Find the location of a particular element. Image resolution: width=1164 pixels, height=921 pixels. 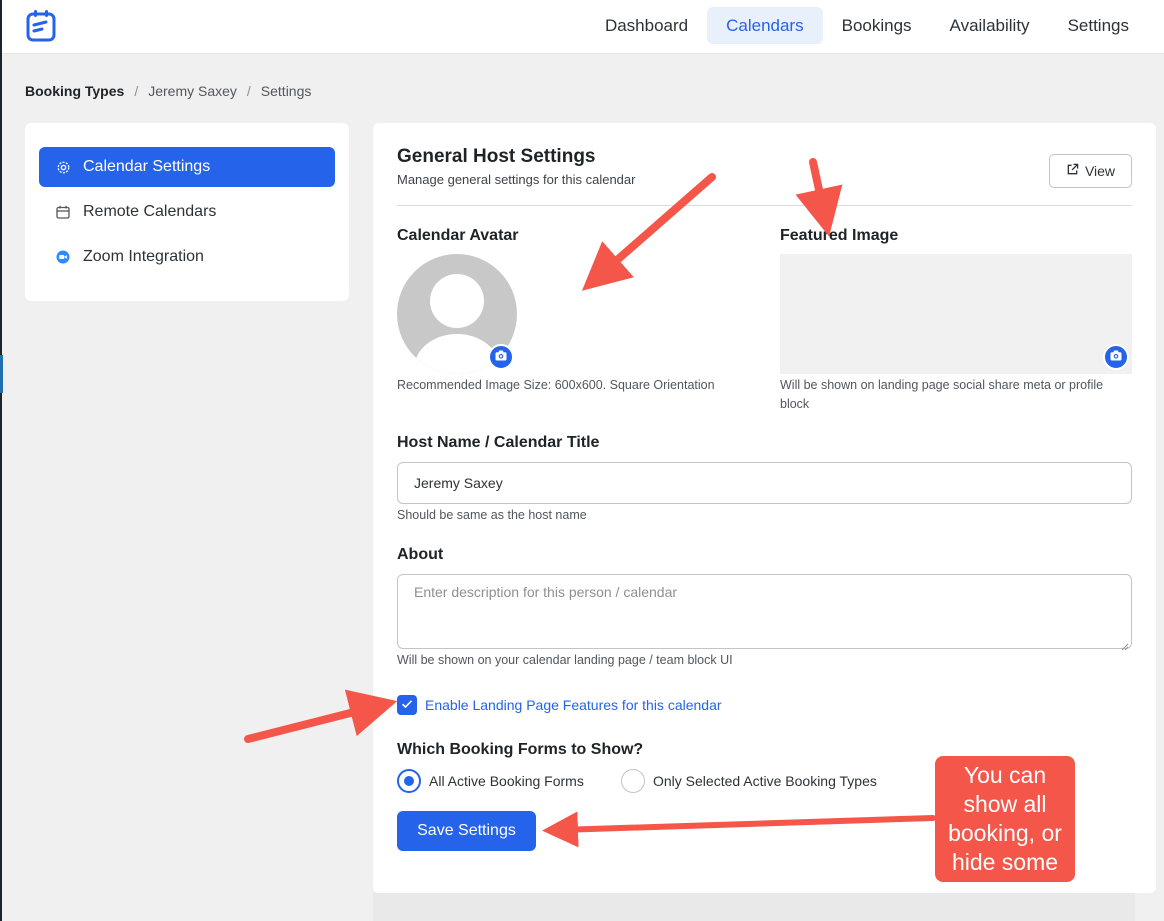

app-logo-icon is located at coordinates (42, 26).